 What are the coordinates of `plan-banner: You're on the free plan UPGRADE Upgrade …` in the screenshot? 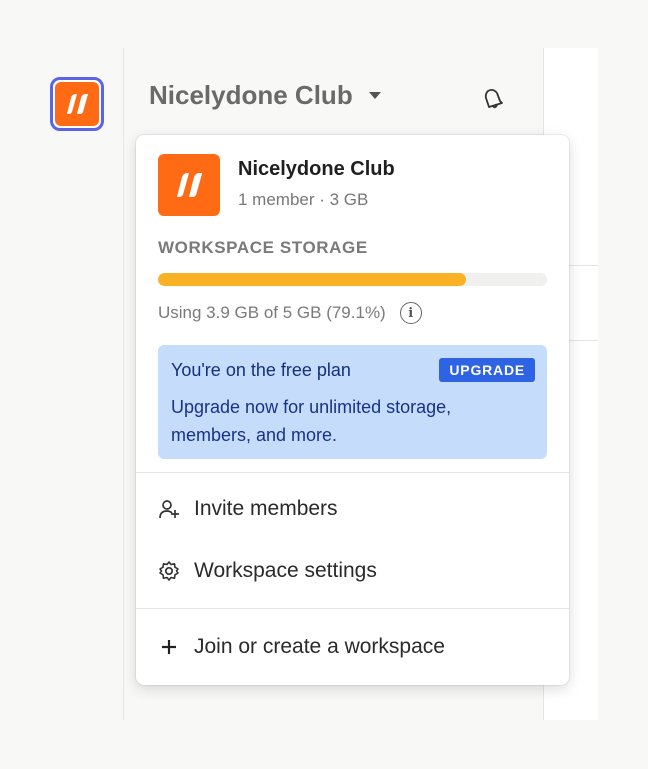 It's located at (352, 402).